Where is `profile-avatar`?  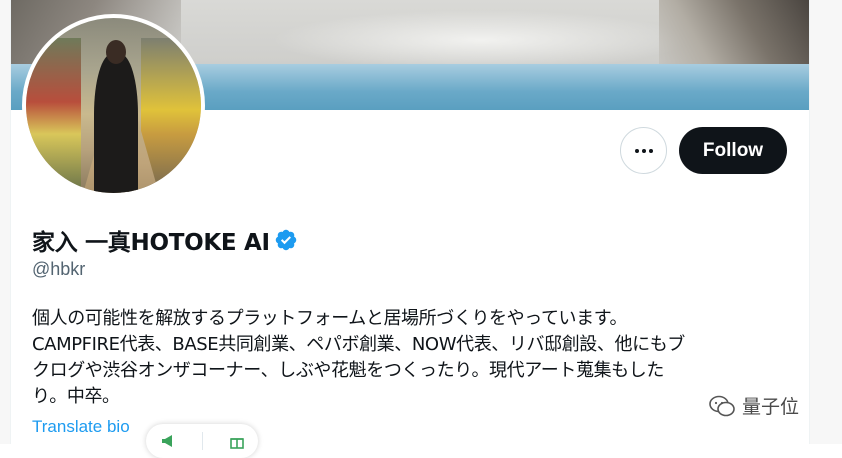
profile-avatar is located at coordinates (113, 105).